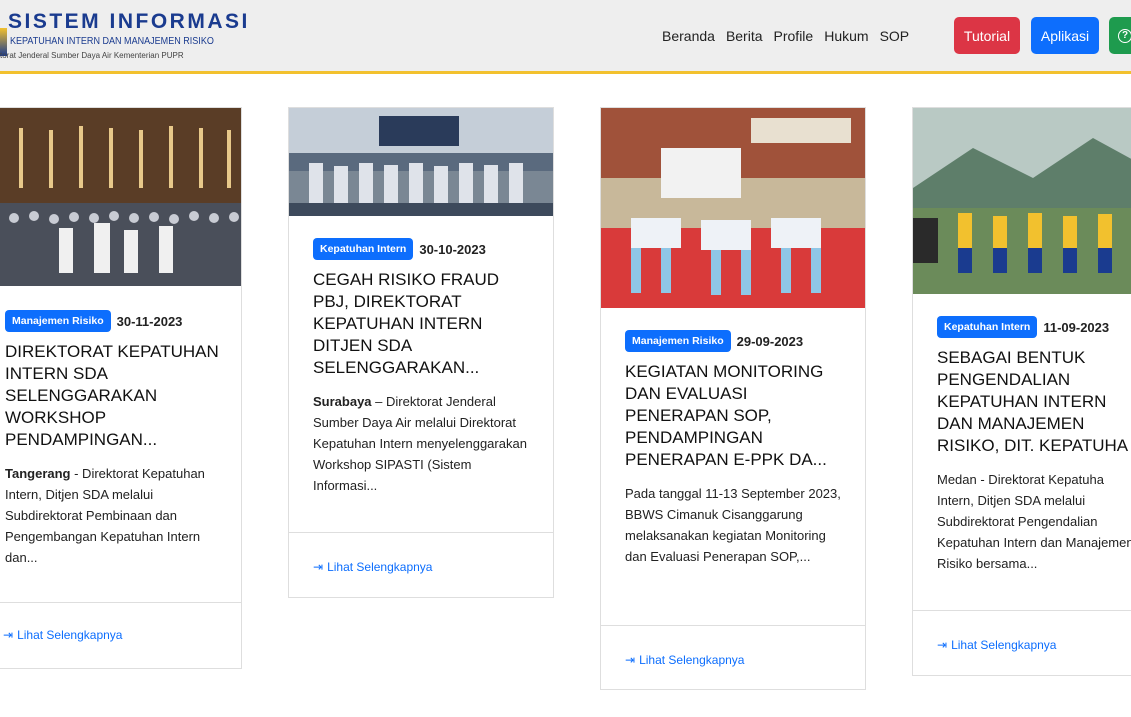 This screenshot has width=1131, height=717. I want to click on brand-subtitle: KEPATUHAN INTERN DAN MANAJEMEN RISIKO, so click(112, 41).